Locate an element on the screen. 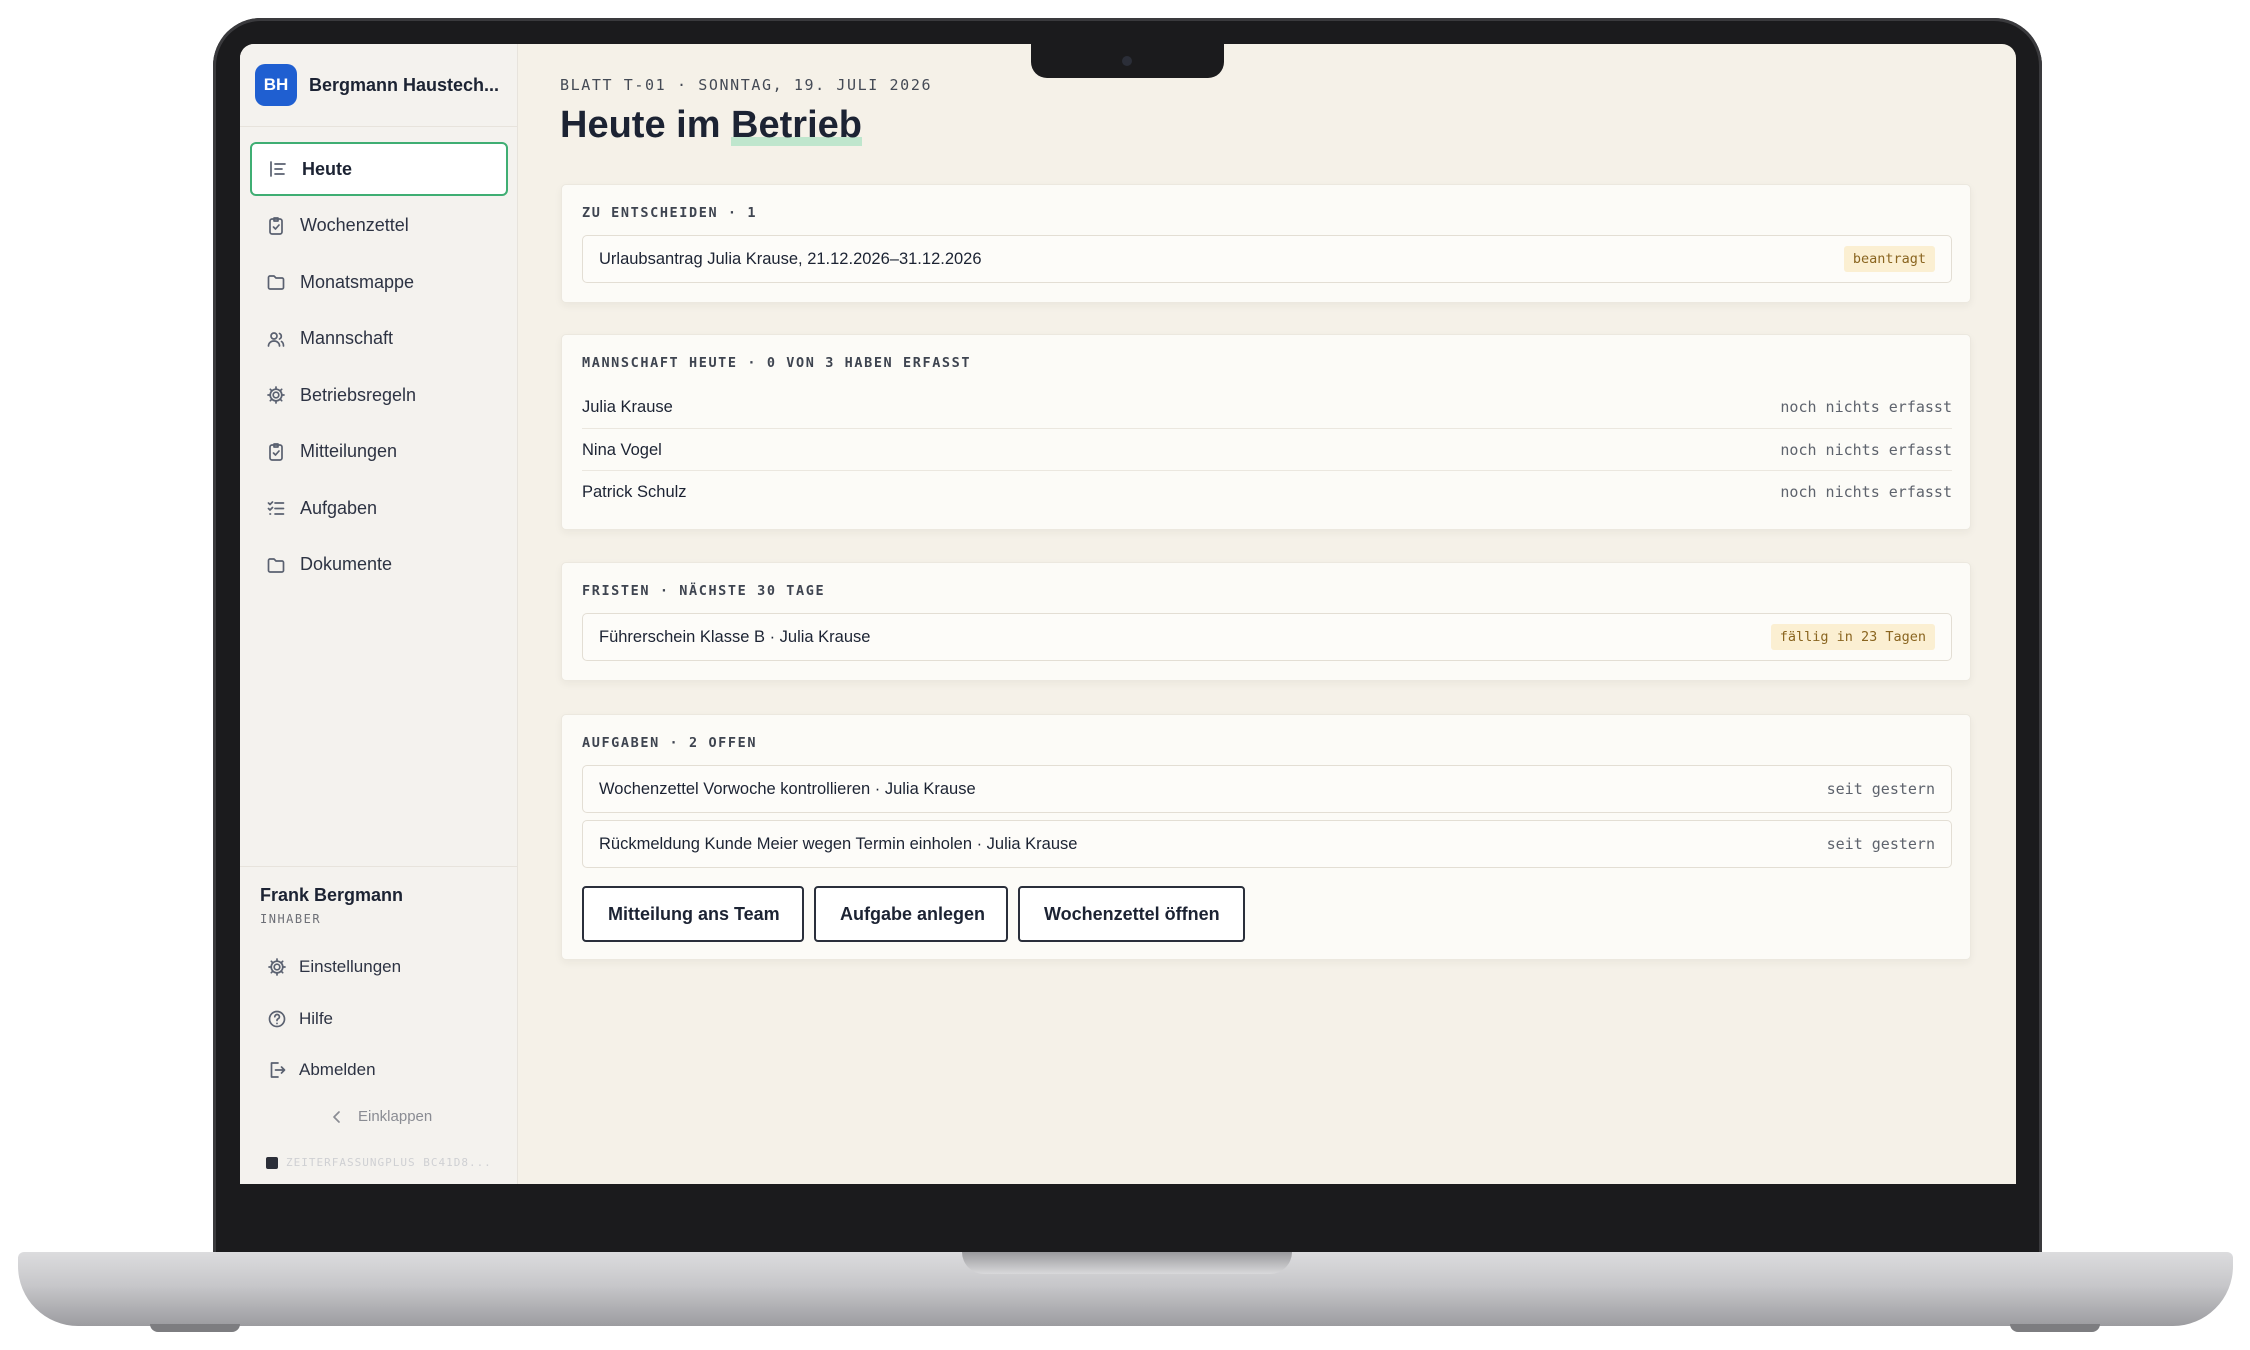 This screenshot has height=1350, width=2250. sidebar-item-label: Mitteilungen is located at coordinates (349, 451).